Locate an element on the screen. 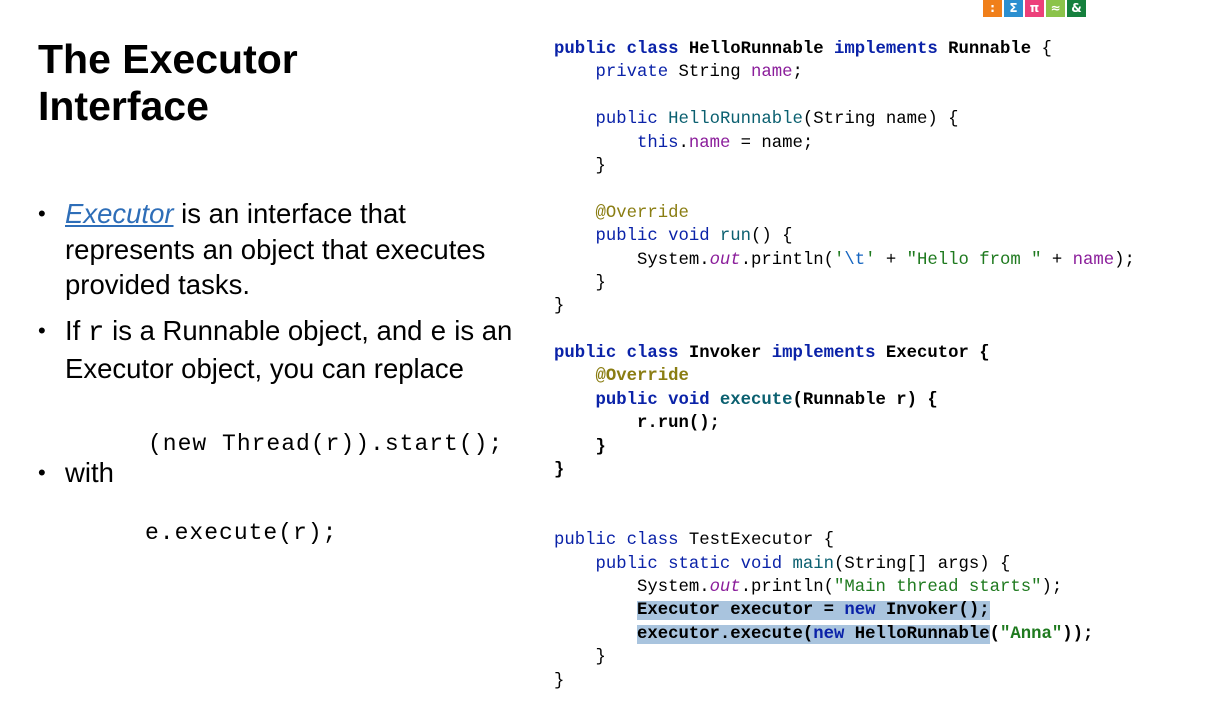 The width and height of the screenshot is (1224, 703). inline-code-r: r is located at coordinates (96, 333).